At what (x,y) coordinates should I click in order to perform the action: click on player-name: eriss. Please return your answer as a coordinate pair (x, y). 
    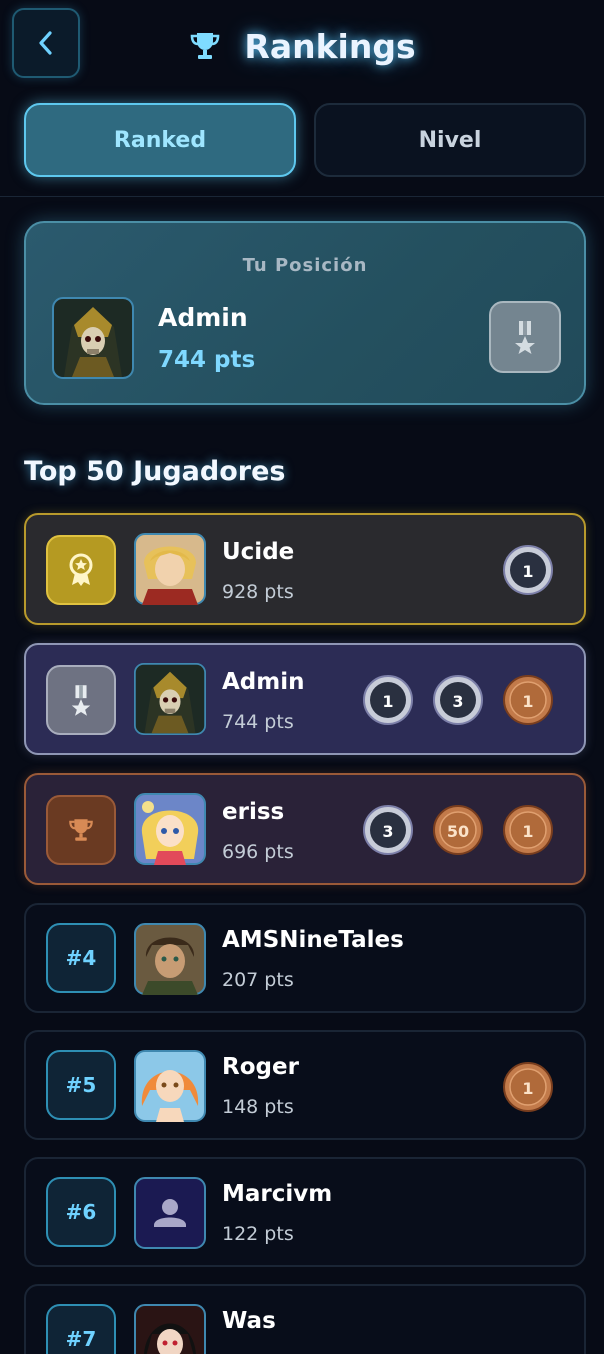
    Looking at the image, I should click on (253, 812).